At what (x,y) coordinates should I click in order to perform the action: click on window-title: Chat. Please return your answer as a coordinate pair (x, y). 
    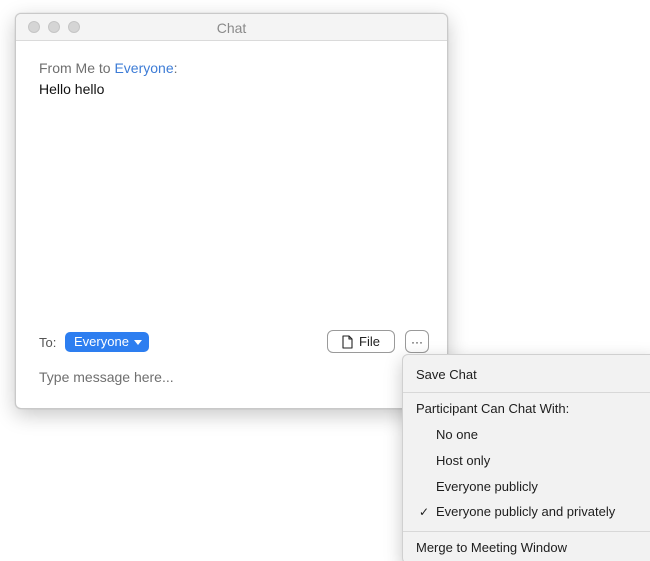
    Looking at the image, I should click on (231, 28).